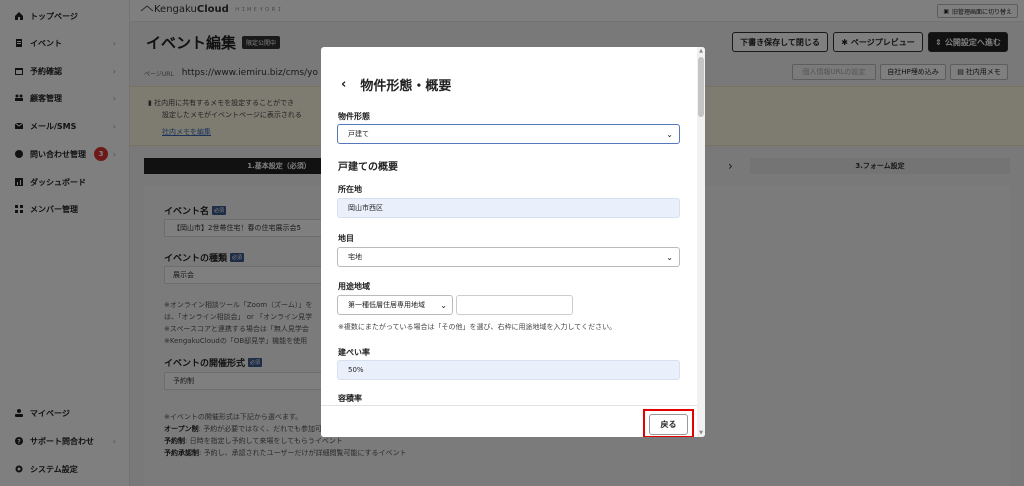  Describe the element at coordinates (508, 257) in the screenshot. I see `land-category-select: 宅地 ⌄` at that location.